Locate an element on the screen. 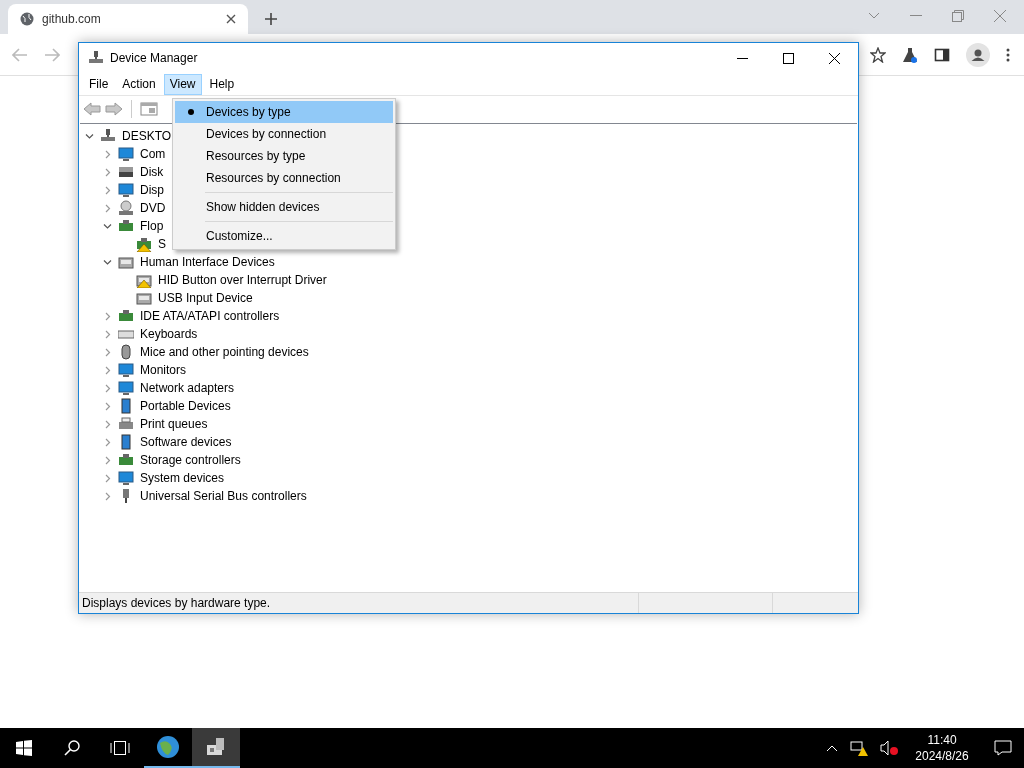 The height and width of the screenshot is (768, 1024). tree-item: Universal Serial Bus controllers is located at coordinates (223, 496).